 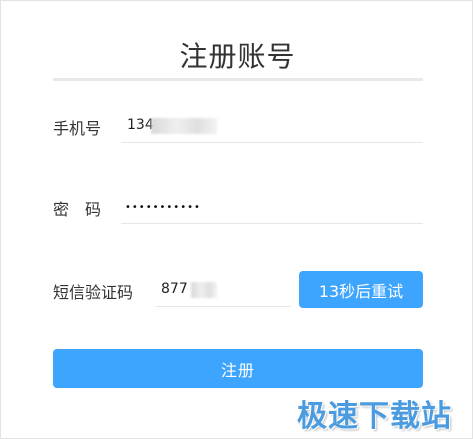 I want to click on password-input: •••••••••••, so click(x=163, y=207).